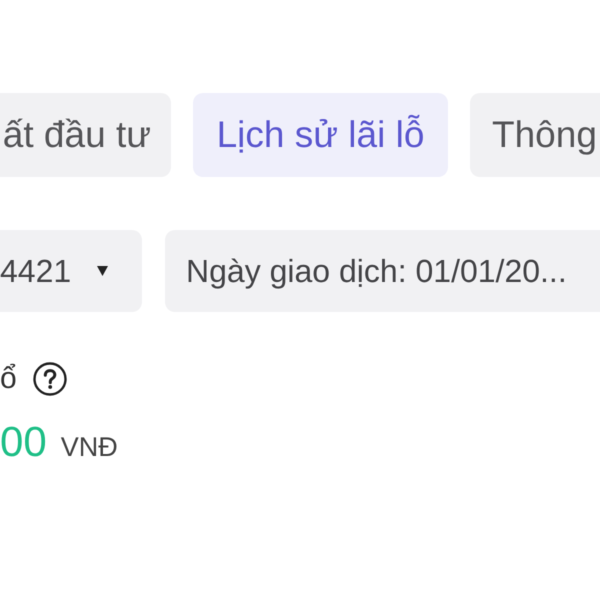 The width and height of the screenshot is (600, 600). Describe the element at coordinates (102, 271) in the screenshot. I see `caret-icon` at that location.